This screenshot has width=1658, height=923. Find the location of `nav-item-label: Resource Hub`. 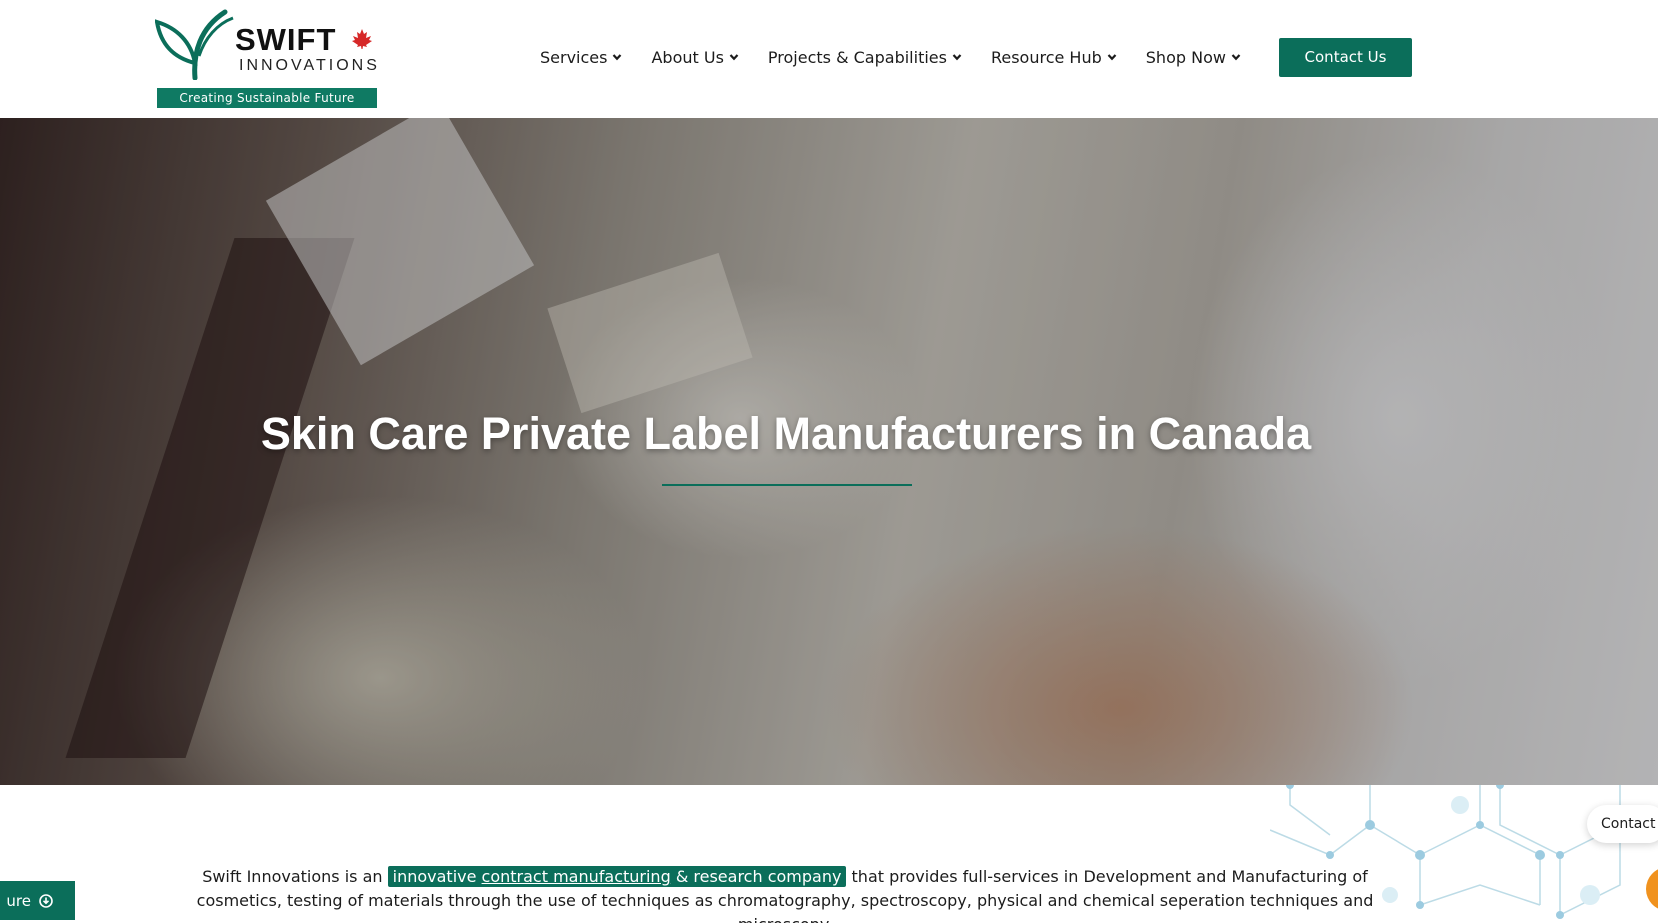

nav-item-label: Resource Hub is located at coordinates (1046, 57).